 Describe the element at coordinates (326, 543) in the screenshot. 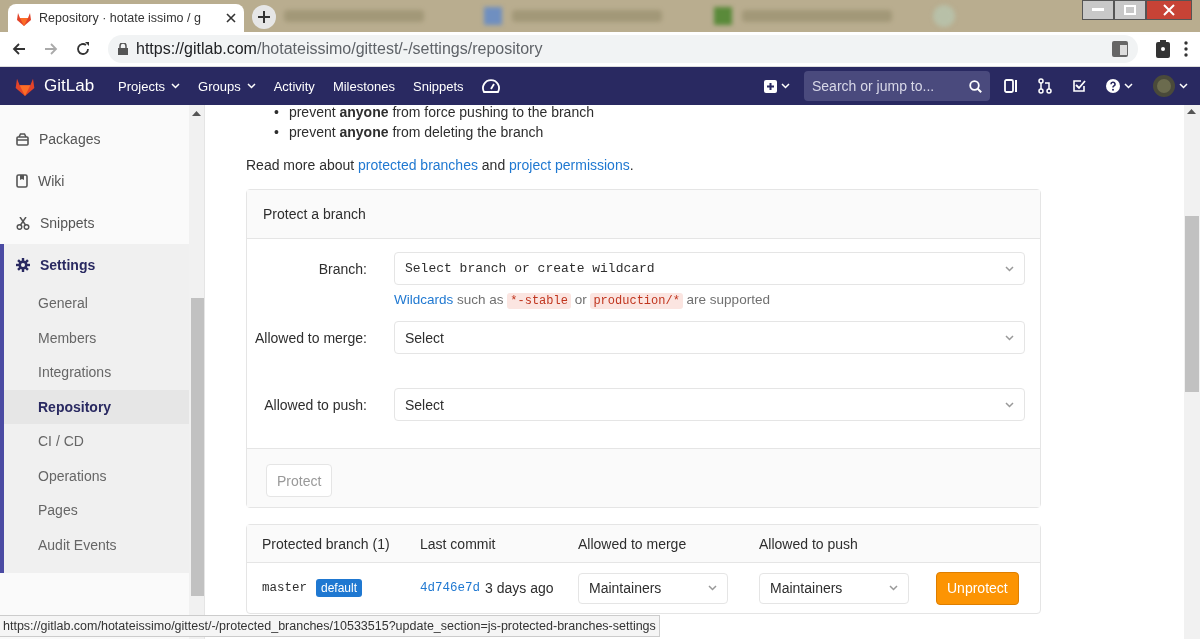

I see `column-header: Protected branch (1)` at that location.